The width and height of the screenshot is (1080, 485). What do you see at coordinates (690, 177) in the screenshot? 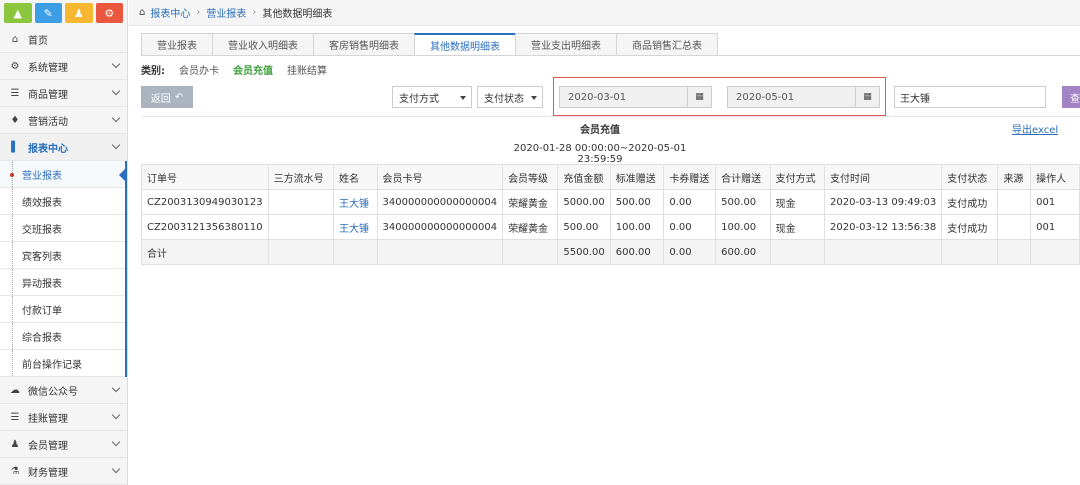
I see `col-coupon-gift: 卡券赠送` at bounding box center [690, 177].